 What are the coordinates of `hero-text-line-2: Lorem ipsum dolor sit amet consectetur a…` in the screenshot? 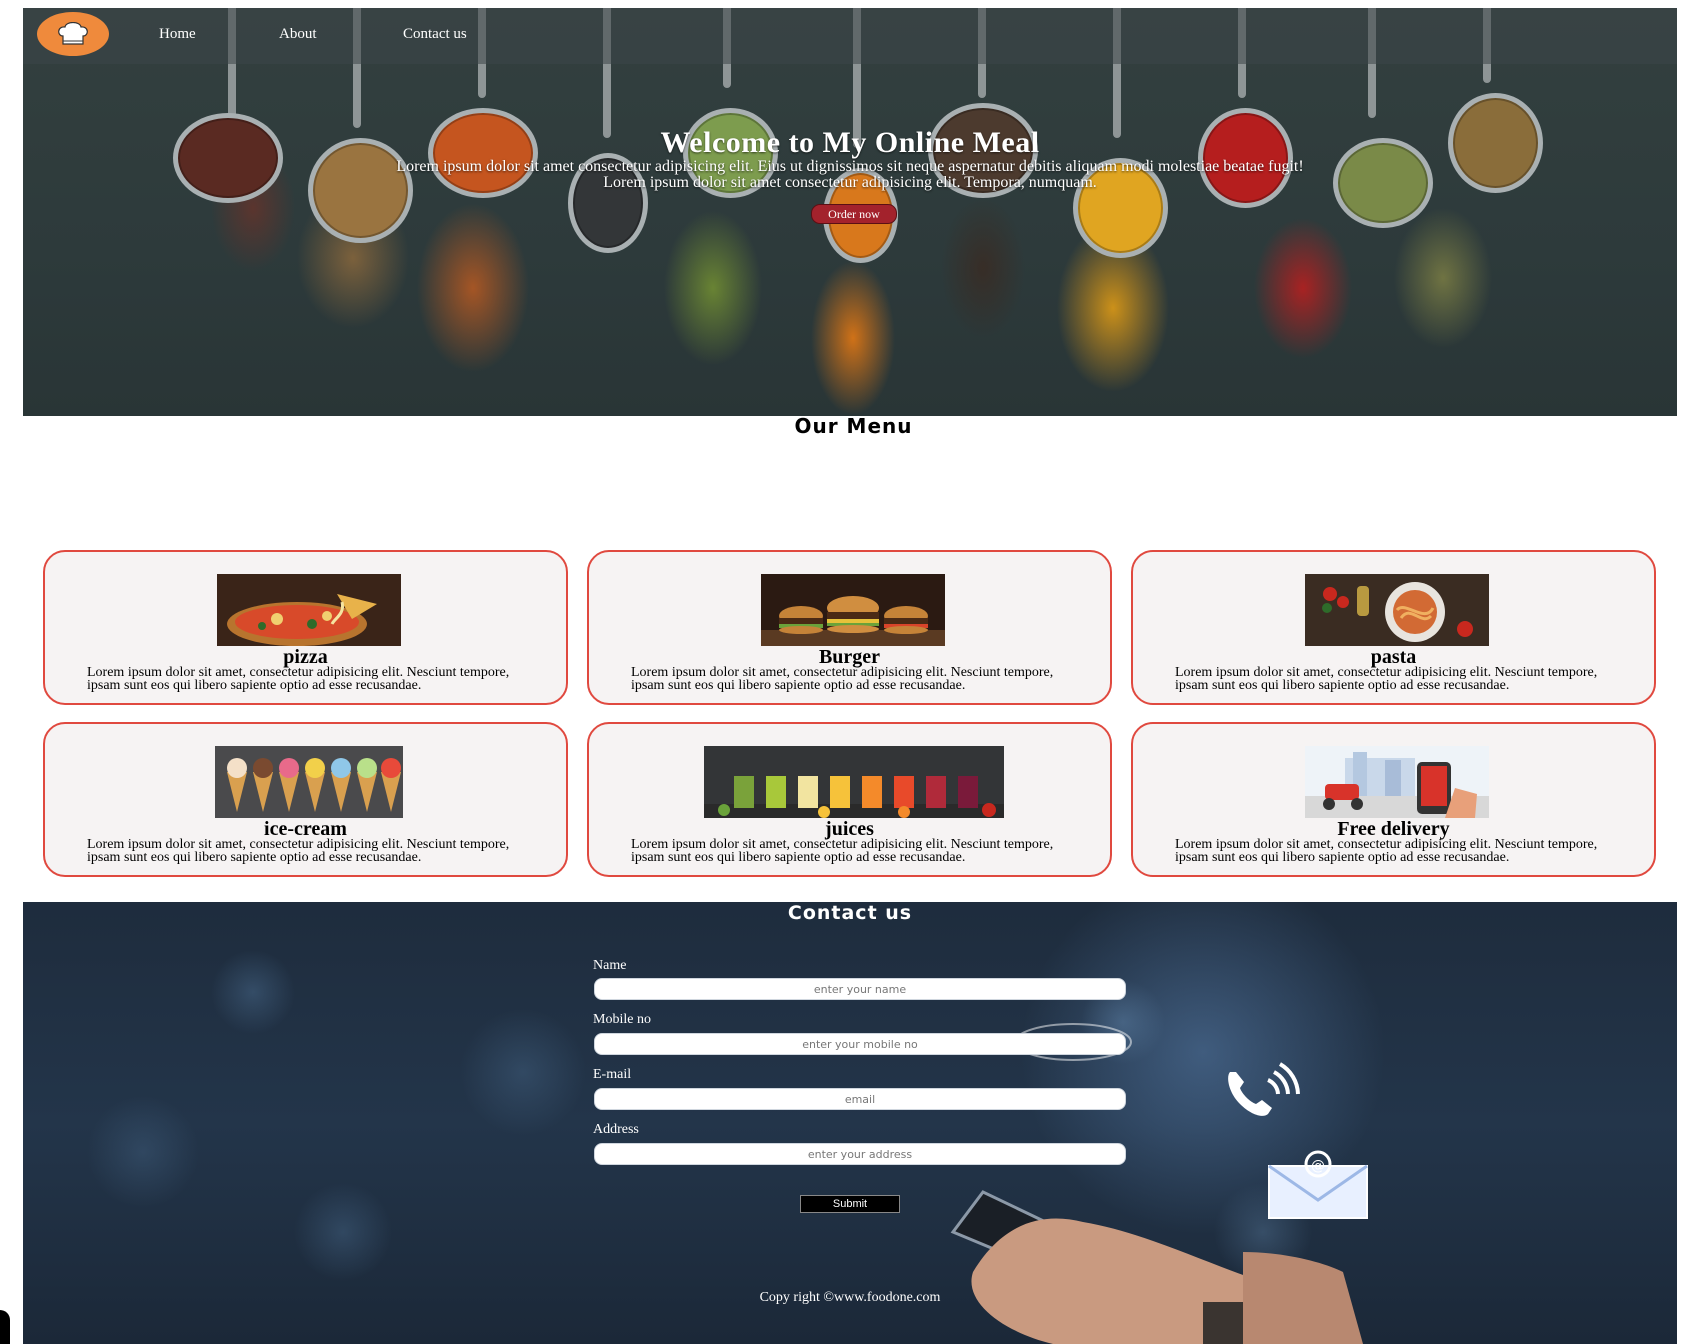 It's located at (850, 182).